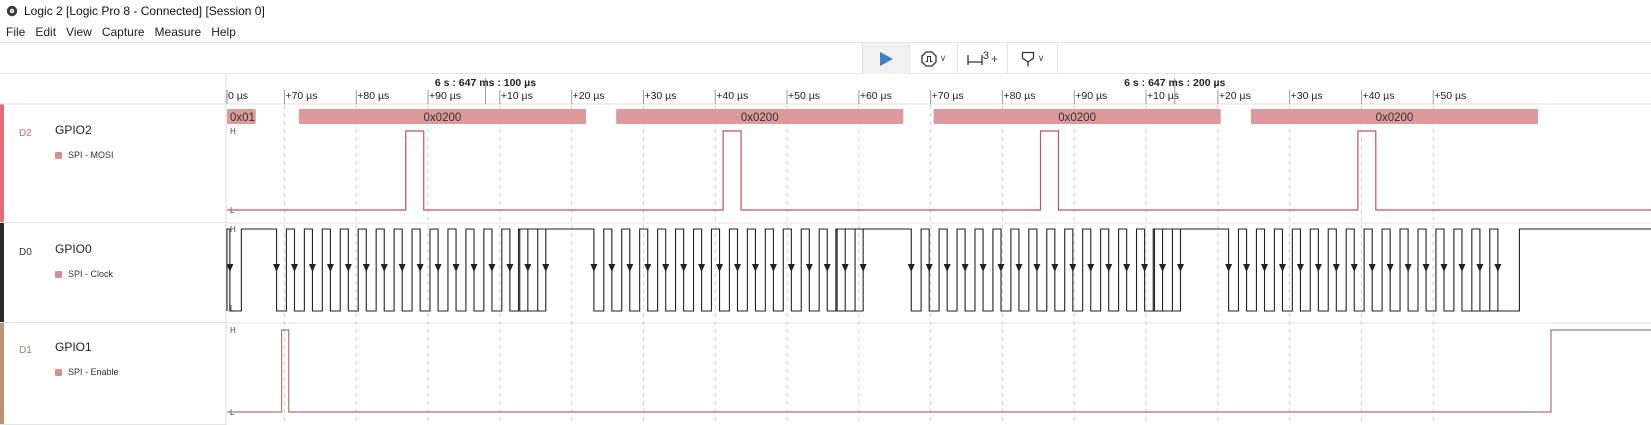  What do you see at coordinates (876, 96) in the screenshot?
I see `ruler-tick-label: +60 µs` at bounding box center [876, 96].